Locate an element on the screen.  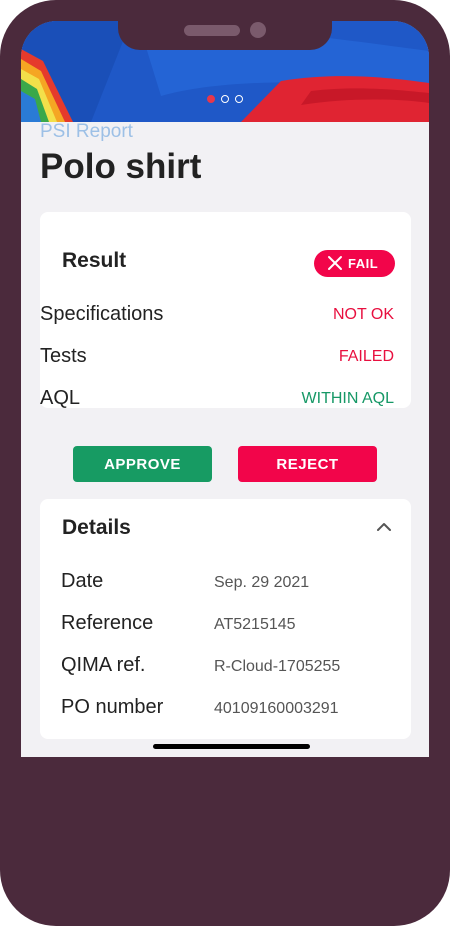
report-type-label: PSI Report is located at coordinates (86, 131).